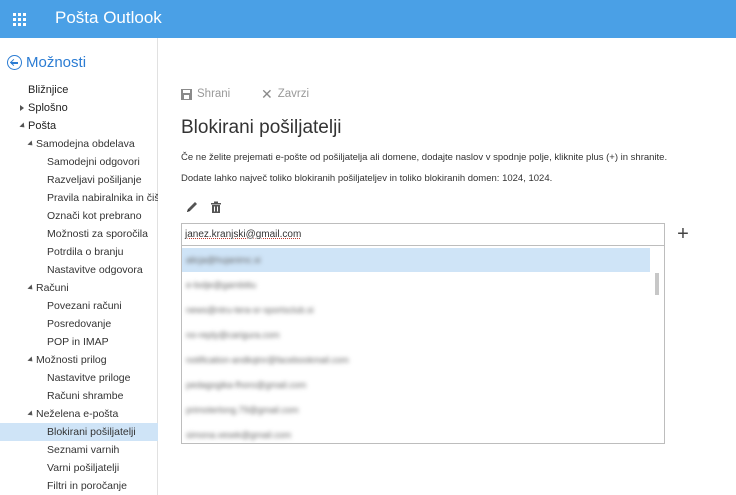  What do you see at coordinates (416, 360) in the screenshot?
I see `list-item: notification-andkqtnr@facebookmail.com` at bounding box center [416, 360].